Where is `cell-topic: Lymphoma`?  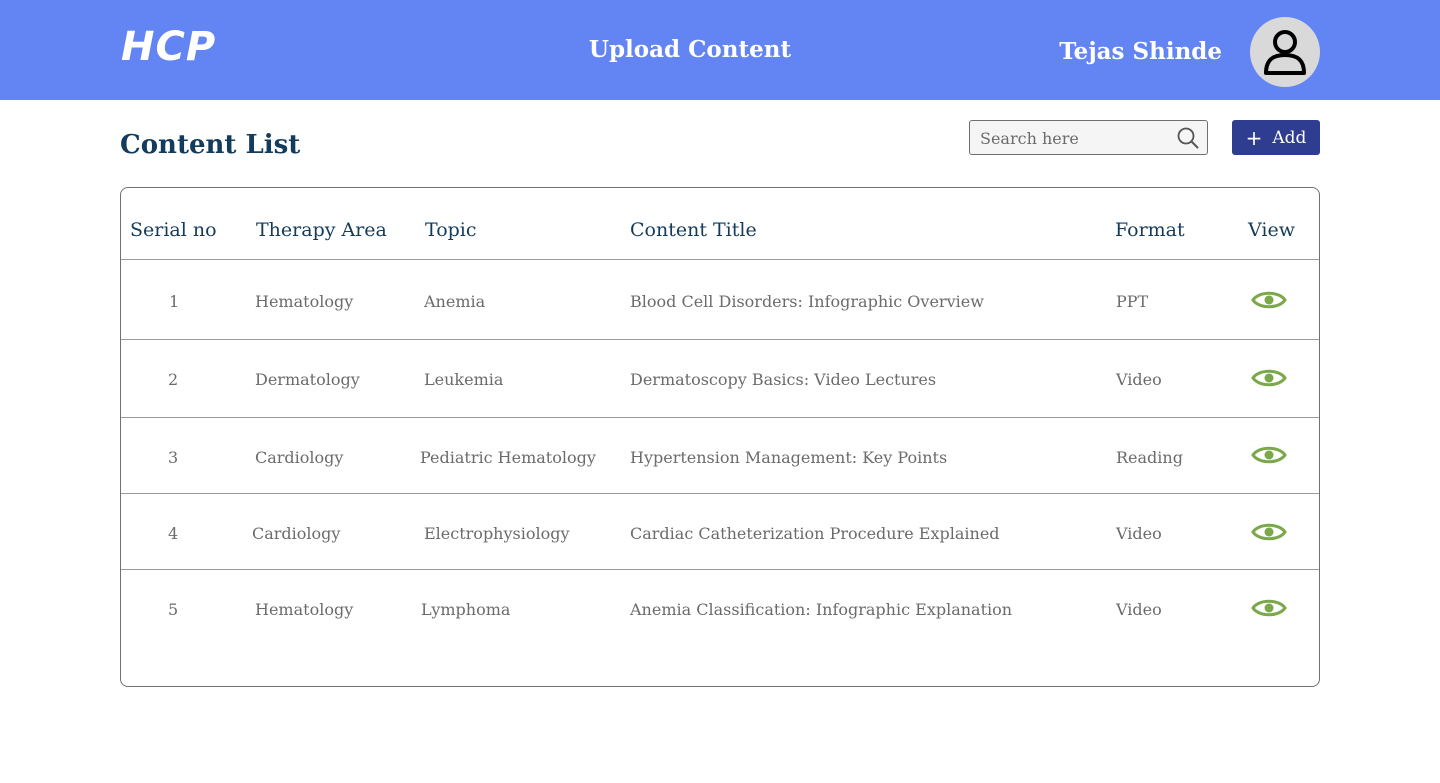 cell-topic: Lymphoma is located at coordinates (466, 609).